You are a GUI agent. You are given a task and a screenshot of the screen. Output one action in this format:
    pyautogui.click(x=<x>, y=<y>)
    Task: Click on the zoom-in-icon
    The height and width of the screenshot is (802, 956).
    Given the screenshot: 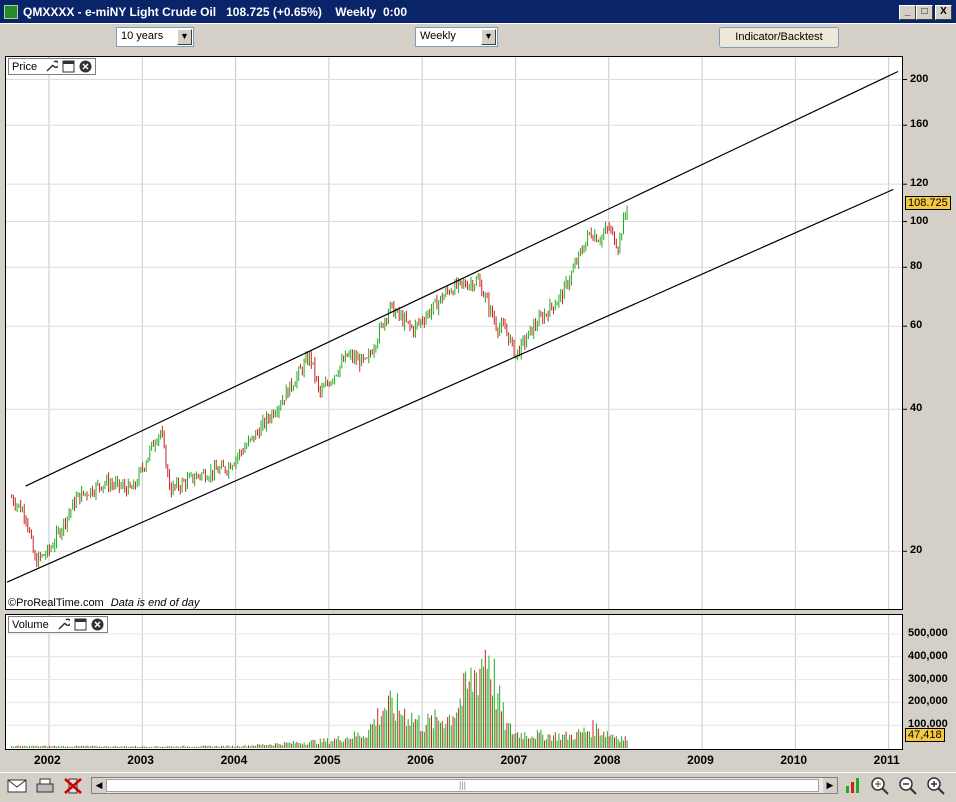 What is the action you would take?
    pyautogui.click(x=936, y=786)
    